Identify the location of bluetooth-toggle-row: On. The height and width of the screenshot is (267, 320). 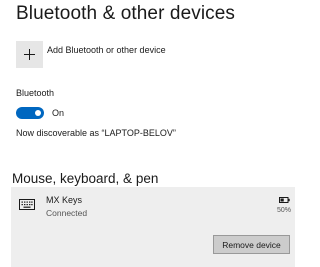
(40, 113).